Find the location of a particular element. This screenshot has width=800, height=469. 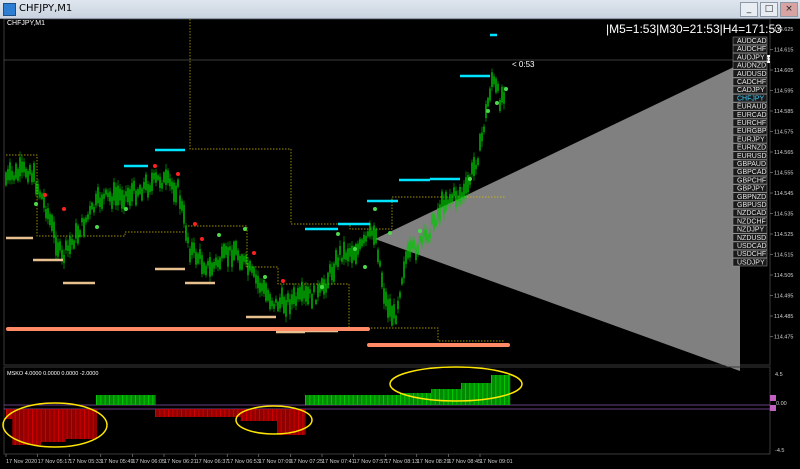

time-tick: 17 Nov 06:53 is located at coordinates (243, 462).